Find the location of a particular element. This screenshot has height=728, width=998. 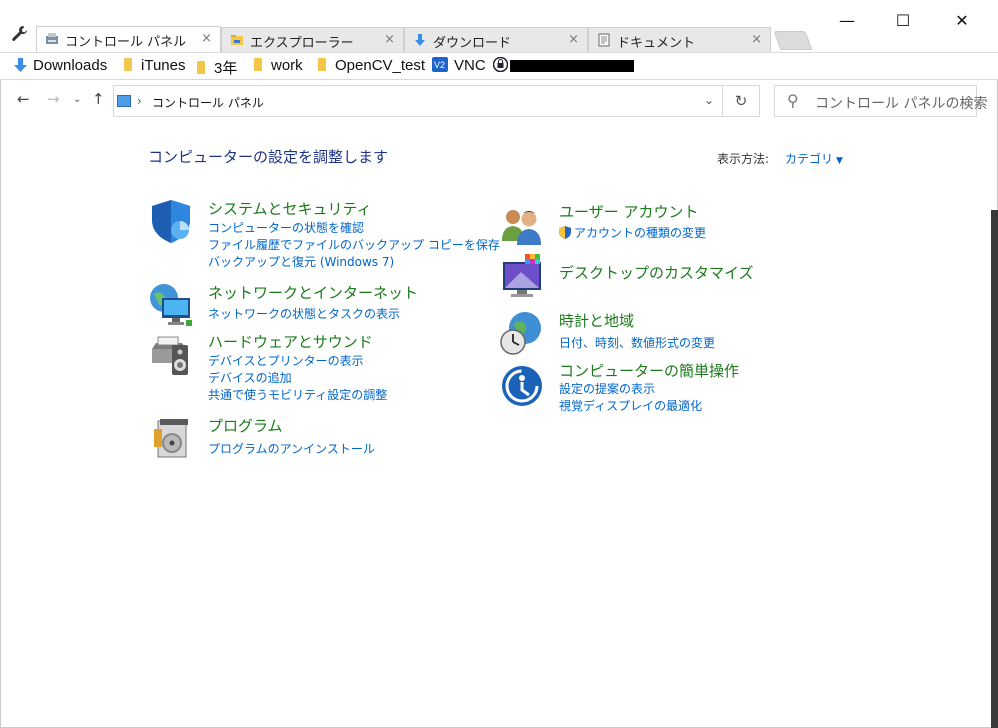

system-security-icon is located at coordinates (171, 221).